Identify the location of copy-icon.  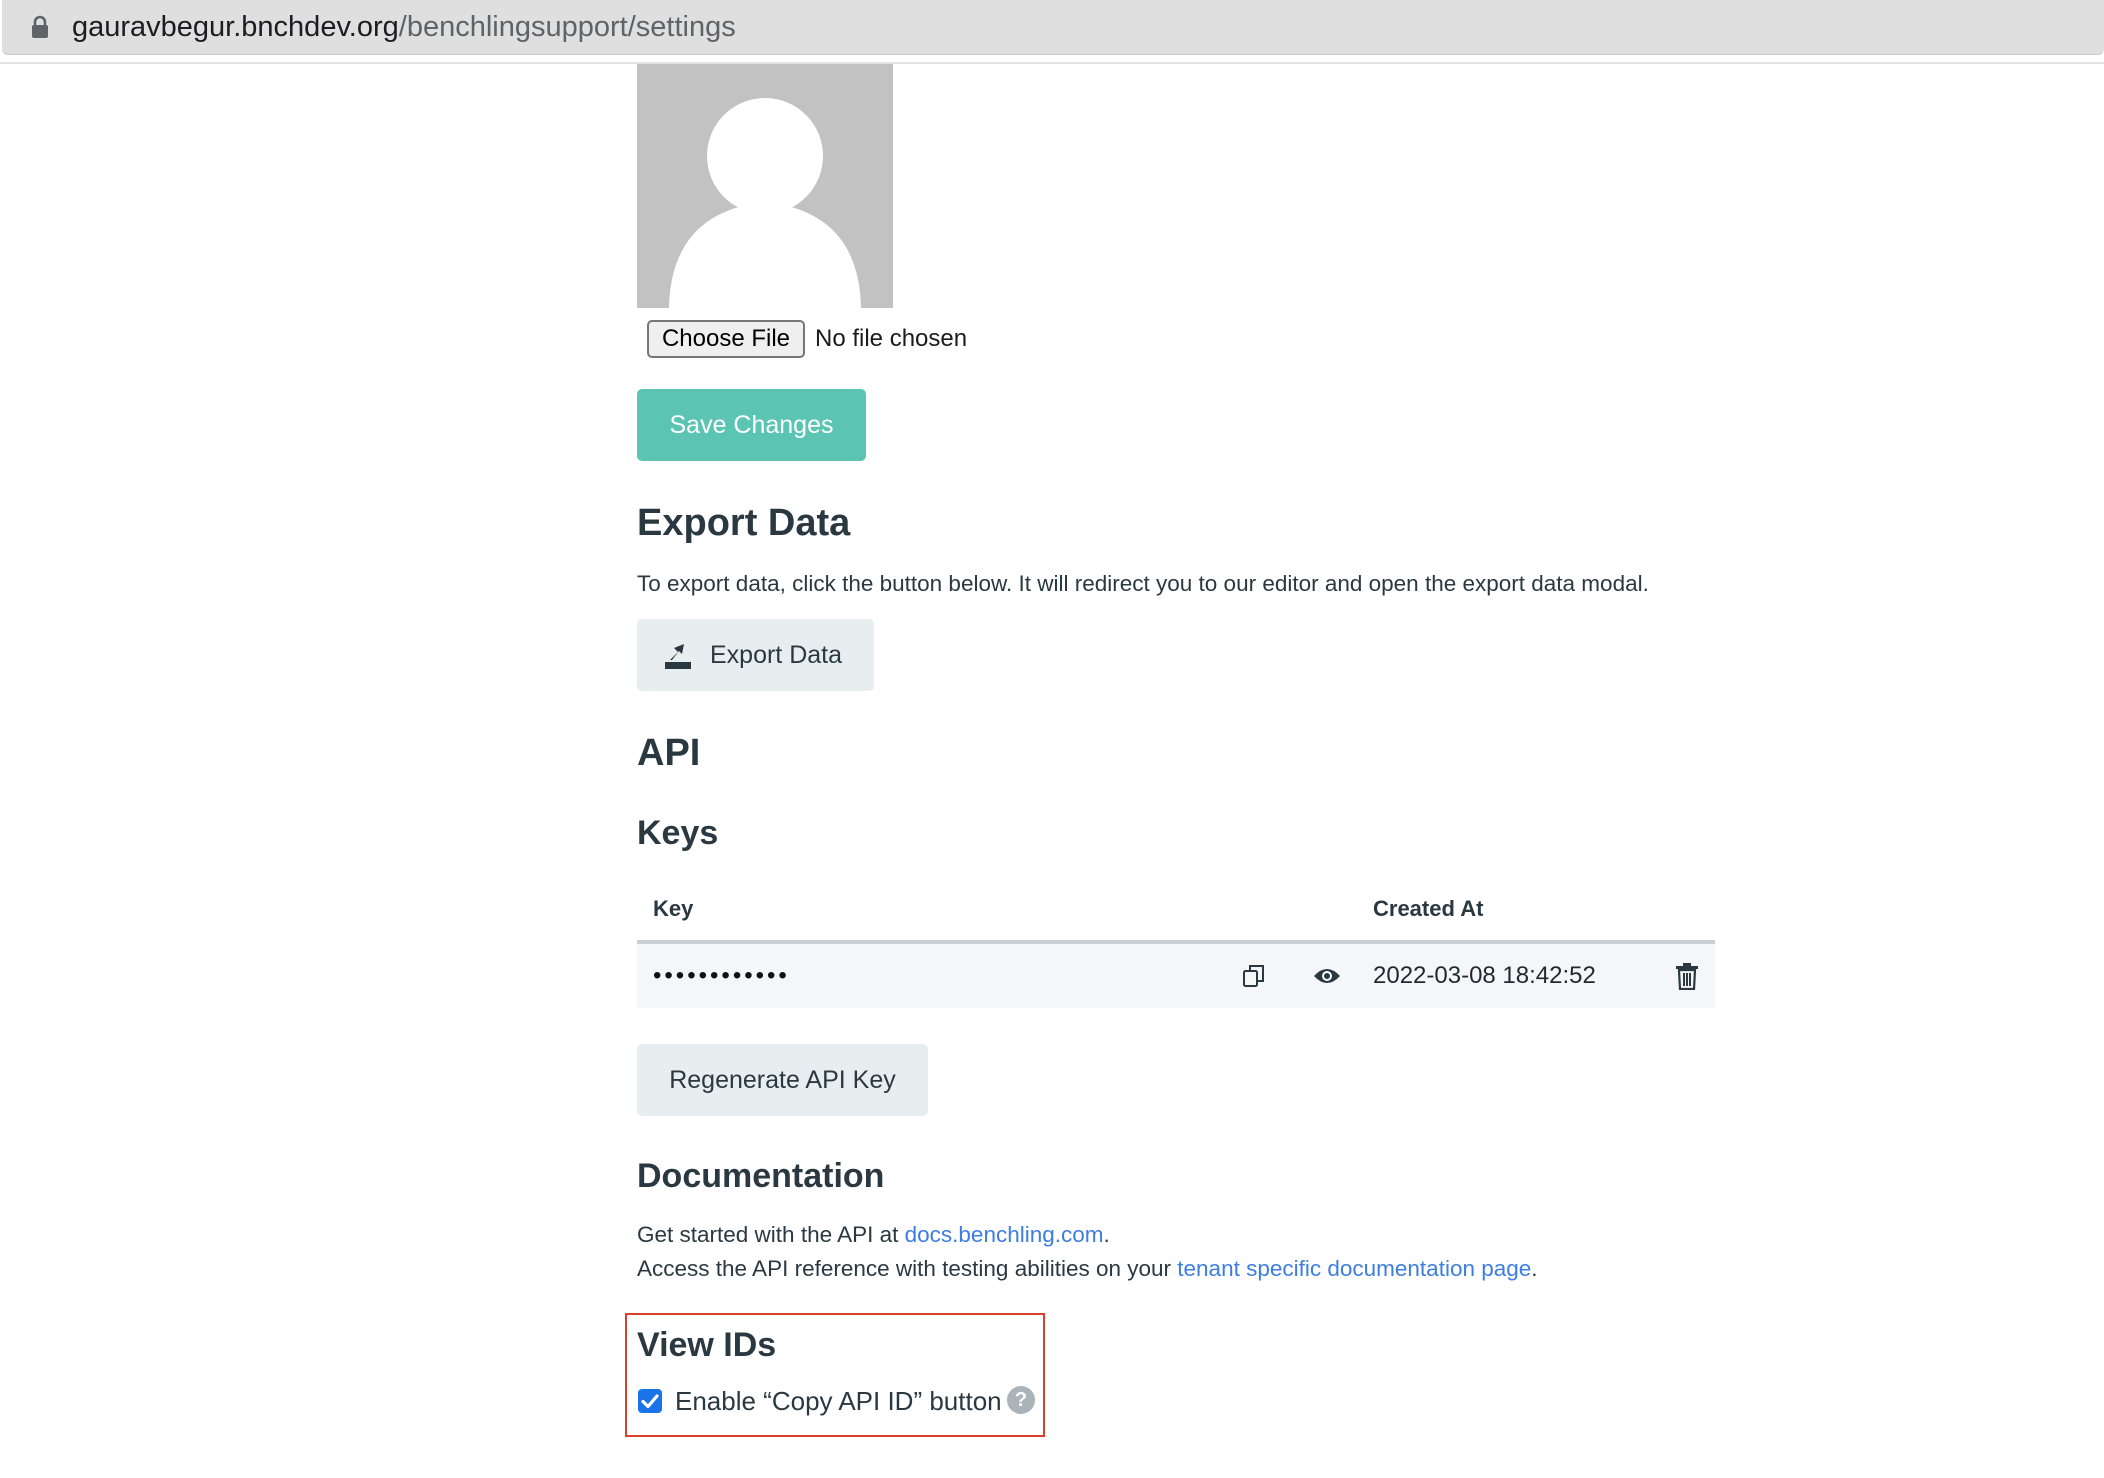
(1253, 976).